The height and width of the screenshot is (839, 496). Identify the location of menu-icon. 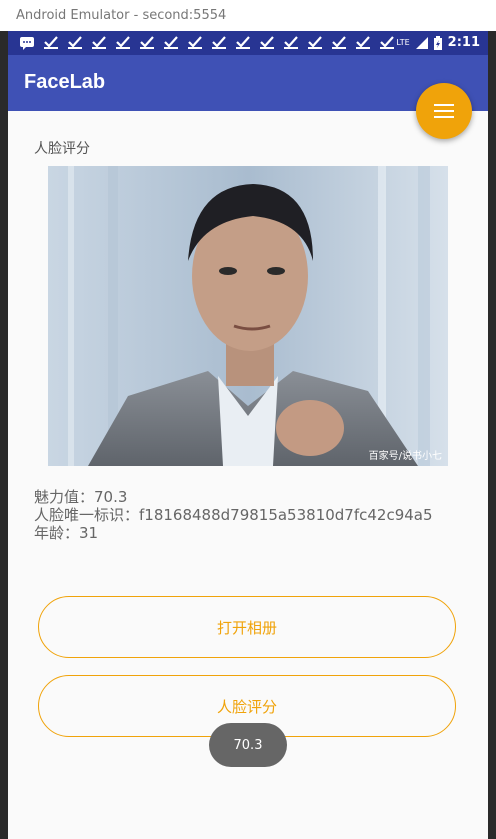
(444, 105).